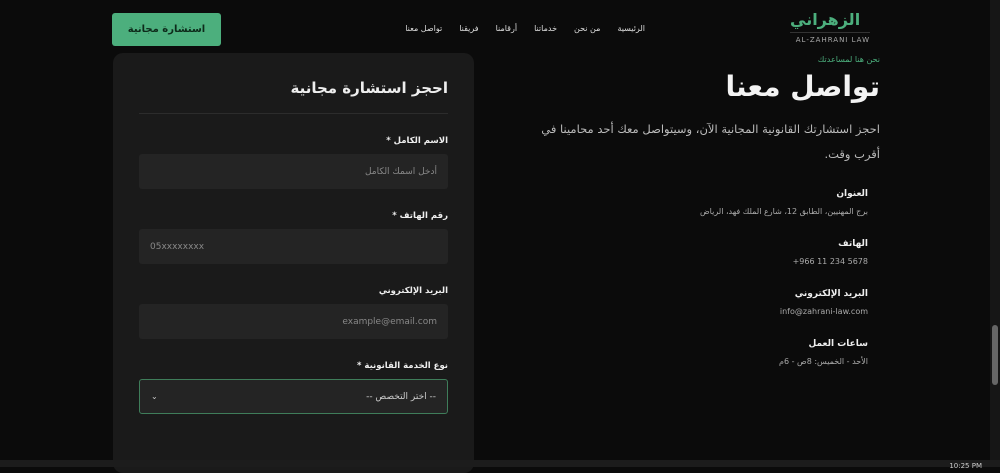  I want to click on email-value: info@zahrani-law.com, so click(694, 311).